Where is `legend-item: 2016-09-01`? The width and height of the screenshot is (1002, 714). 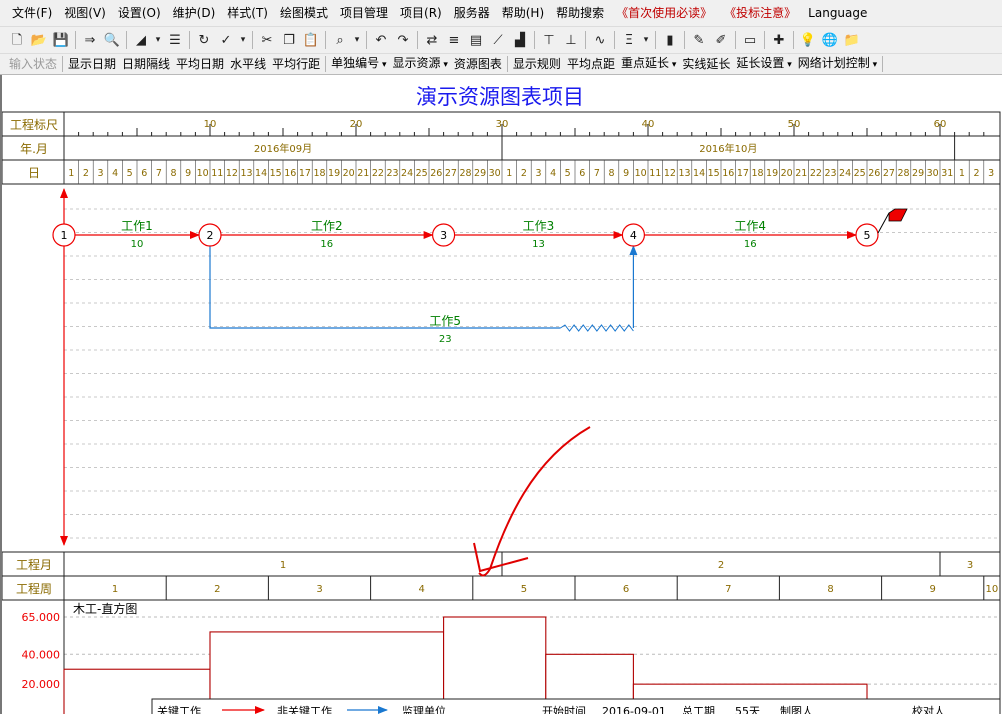 legend-item: 2016-09-01 is located at coordinates (634, 709).